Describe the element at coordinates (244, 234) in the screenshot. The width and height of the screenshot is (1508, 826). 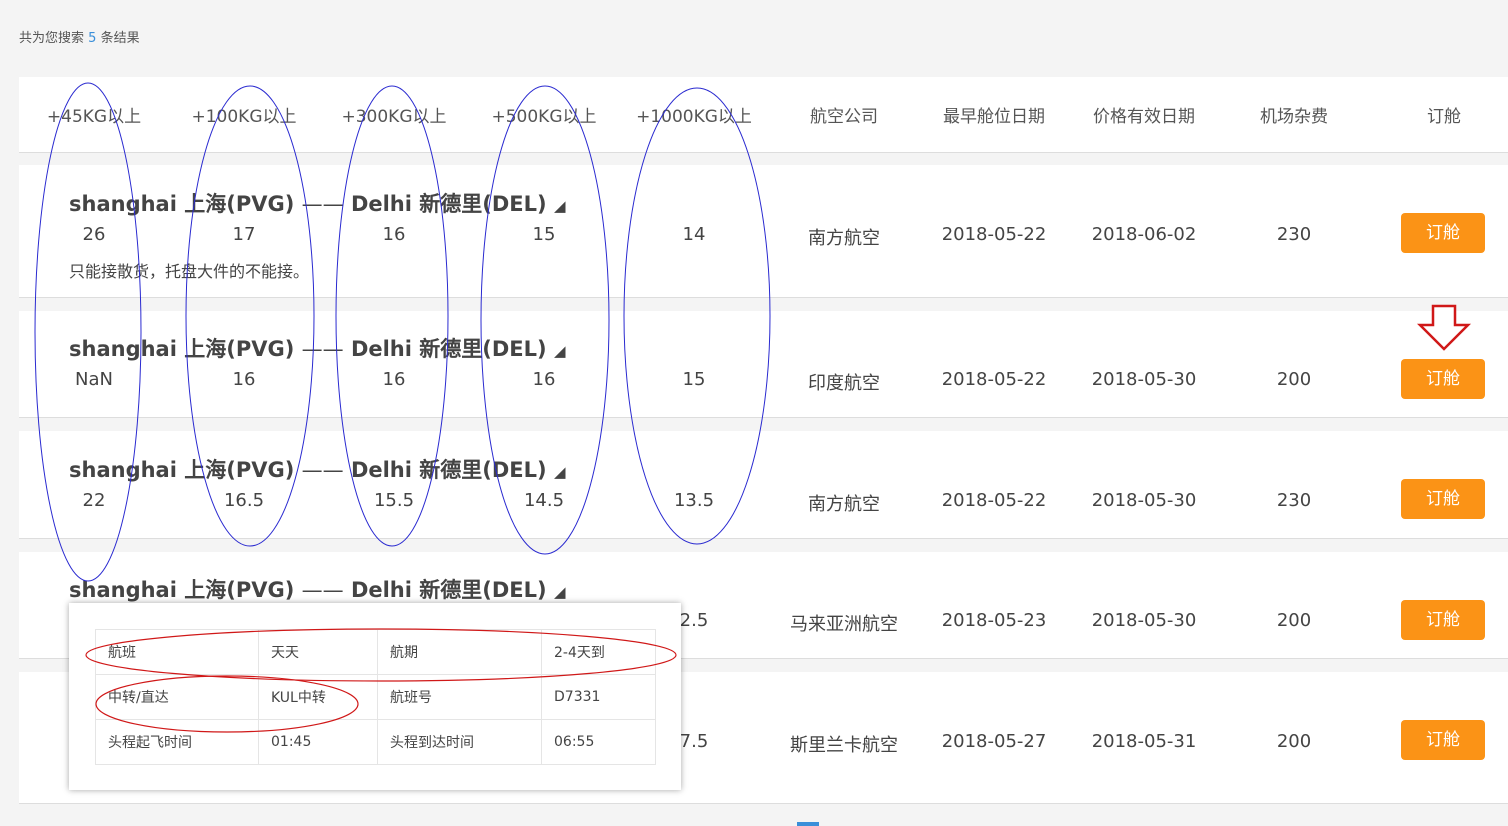
I see `price-100kg: 17` at that location.